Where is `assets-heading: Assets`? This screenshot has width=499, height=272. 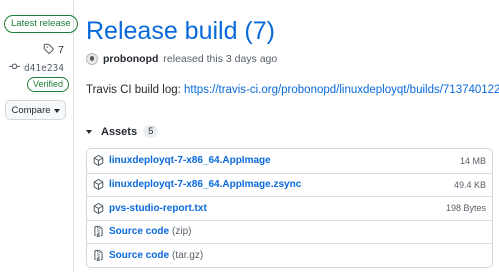 assets-heading: Assets is located at coordinates (119, 131).